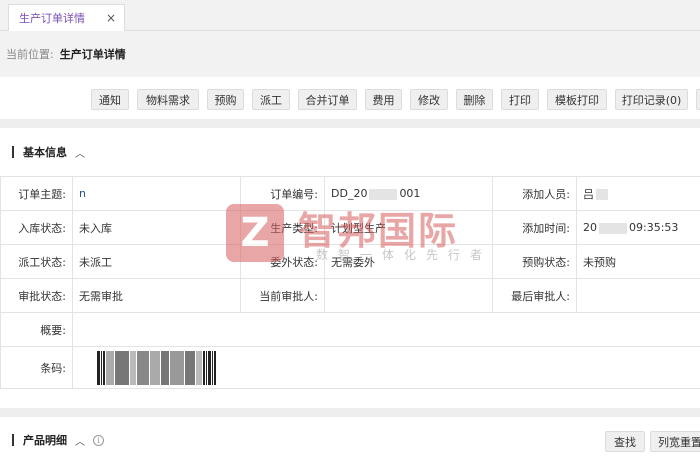 The height and width of the screenshot is (463, 700). I want to click on approval-status-label: 审批状态:, so click(36, 295).